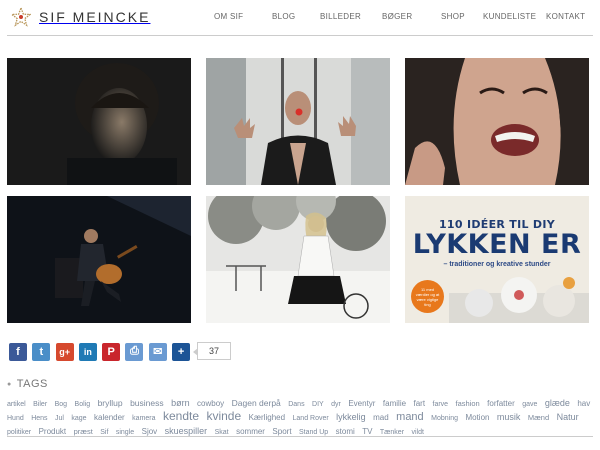 The image size is (600, 450). What do you see at coordinates (557, 403) in the screenshot?
I see `tag-link: glæde` at bounding box center [557, 403].